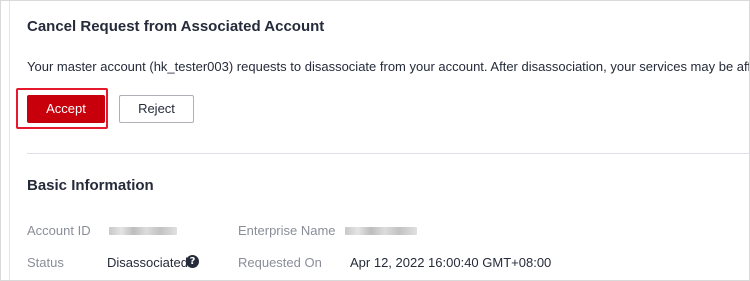 This screenshot has width=750, height=281. I want to click on enterprise-name-value-masked, so click(381, 231).